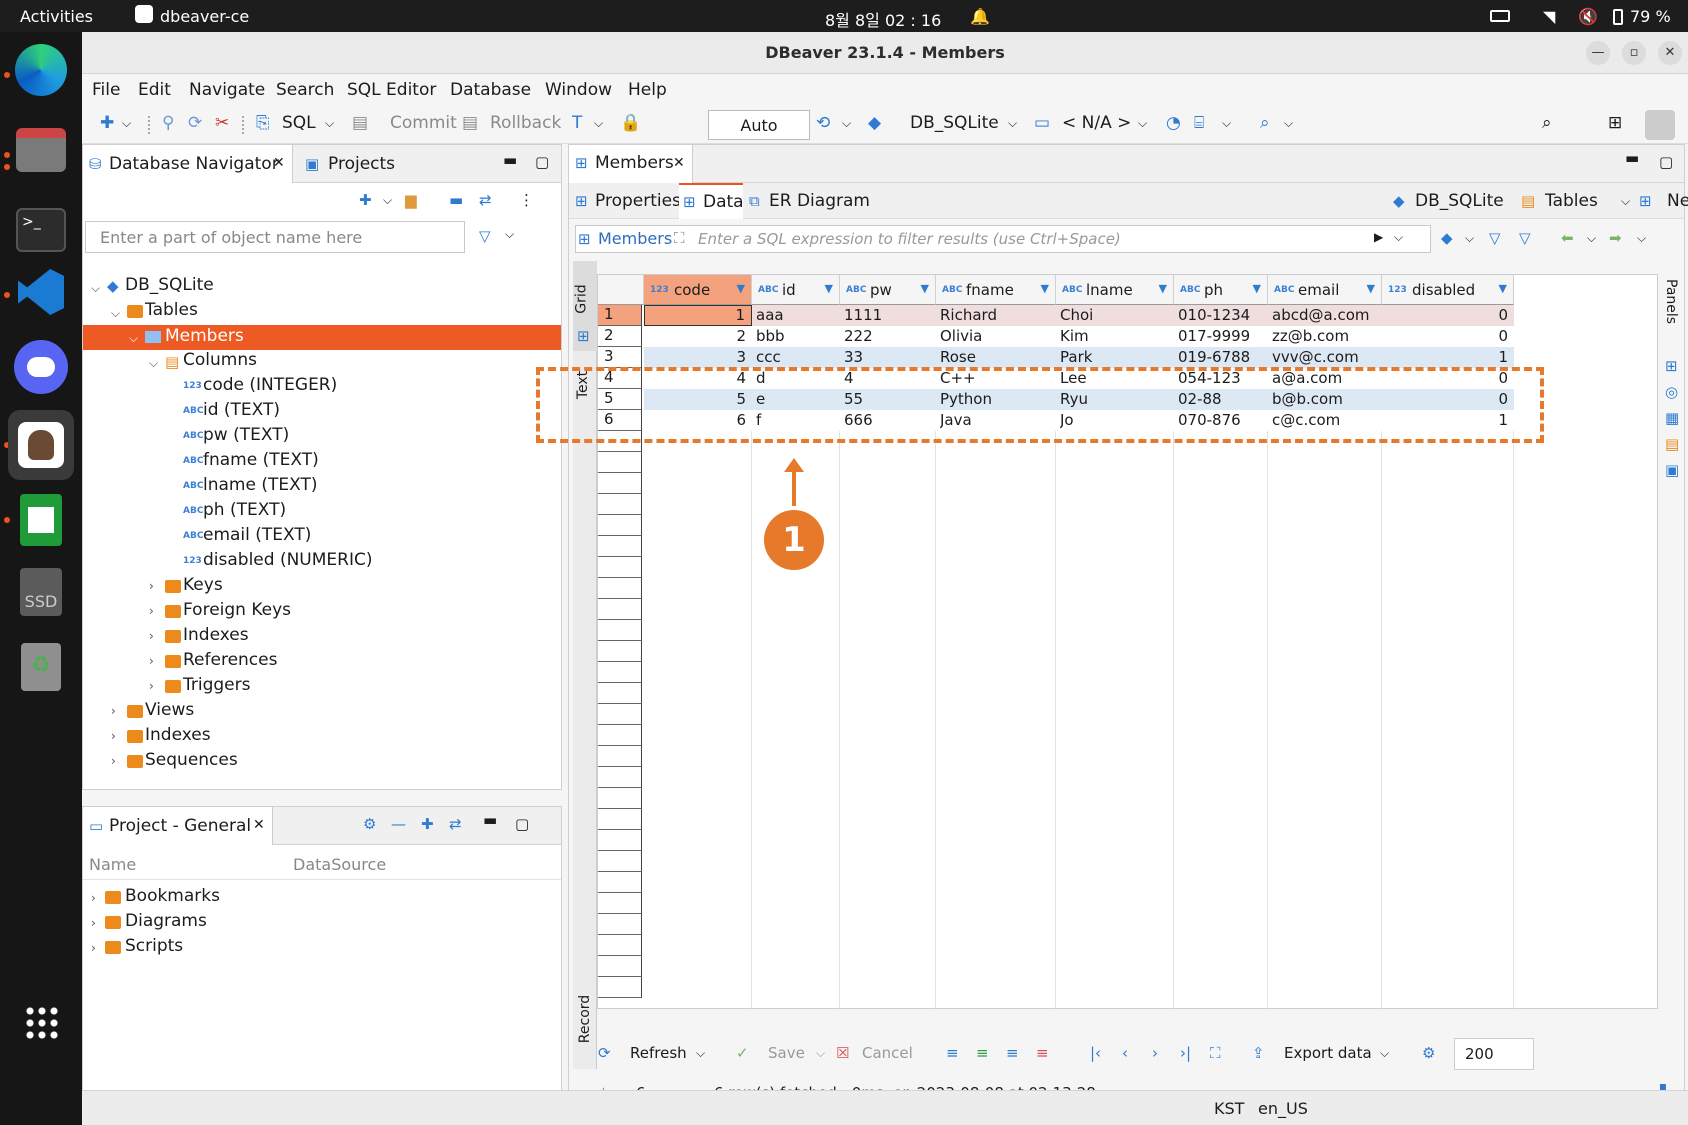  I want to click on commit-icon: ▤, so click(360, 123).